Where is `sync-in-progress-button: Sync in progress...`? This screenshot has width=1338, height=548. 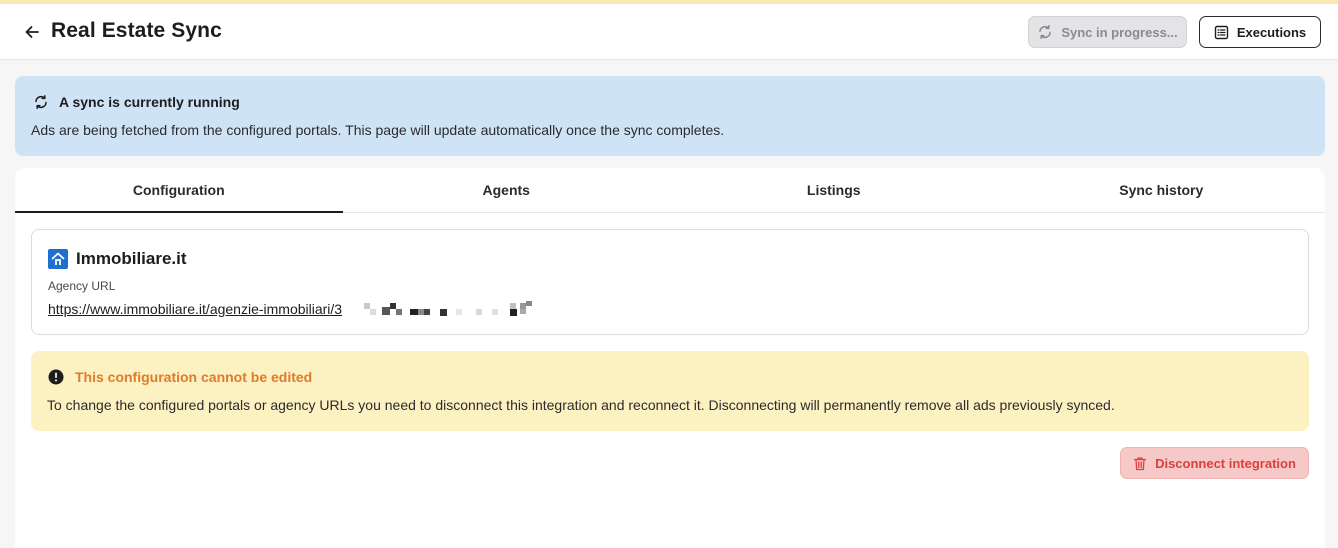
sync-in-progress-button: Sync in progress... is located at coordinates (1107, 32).